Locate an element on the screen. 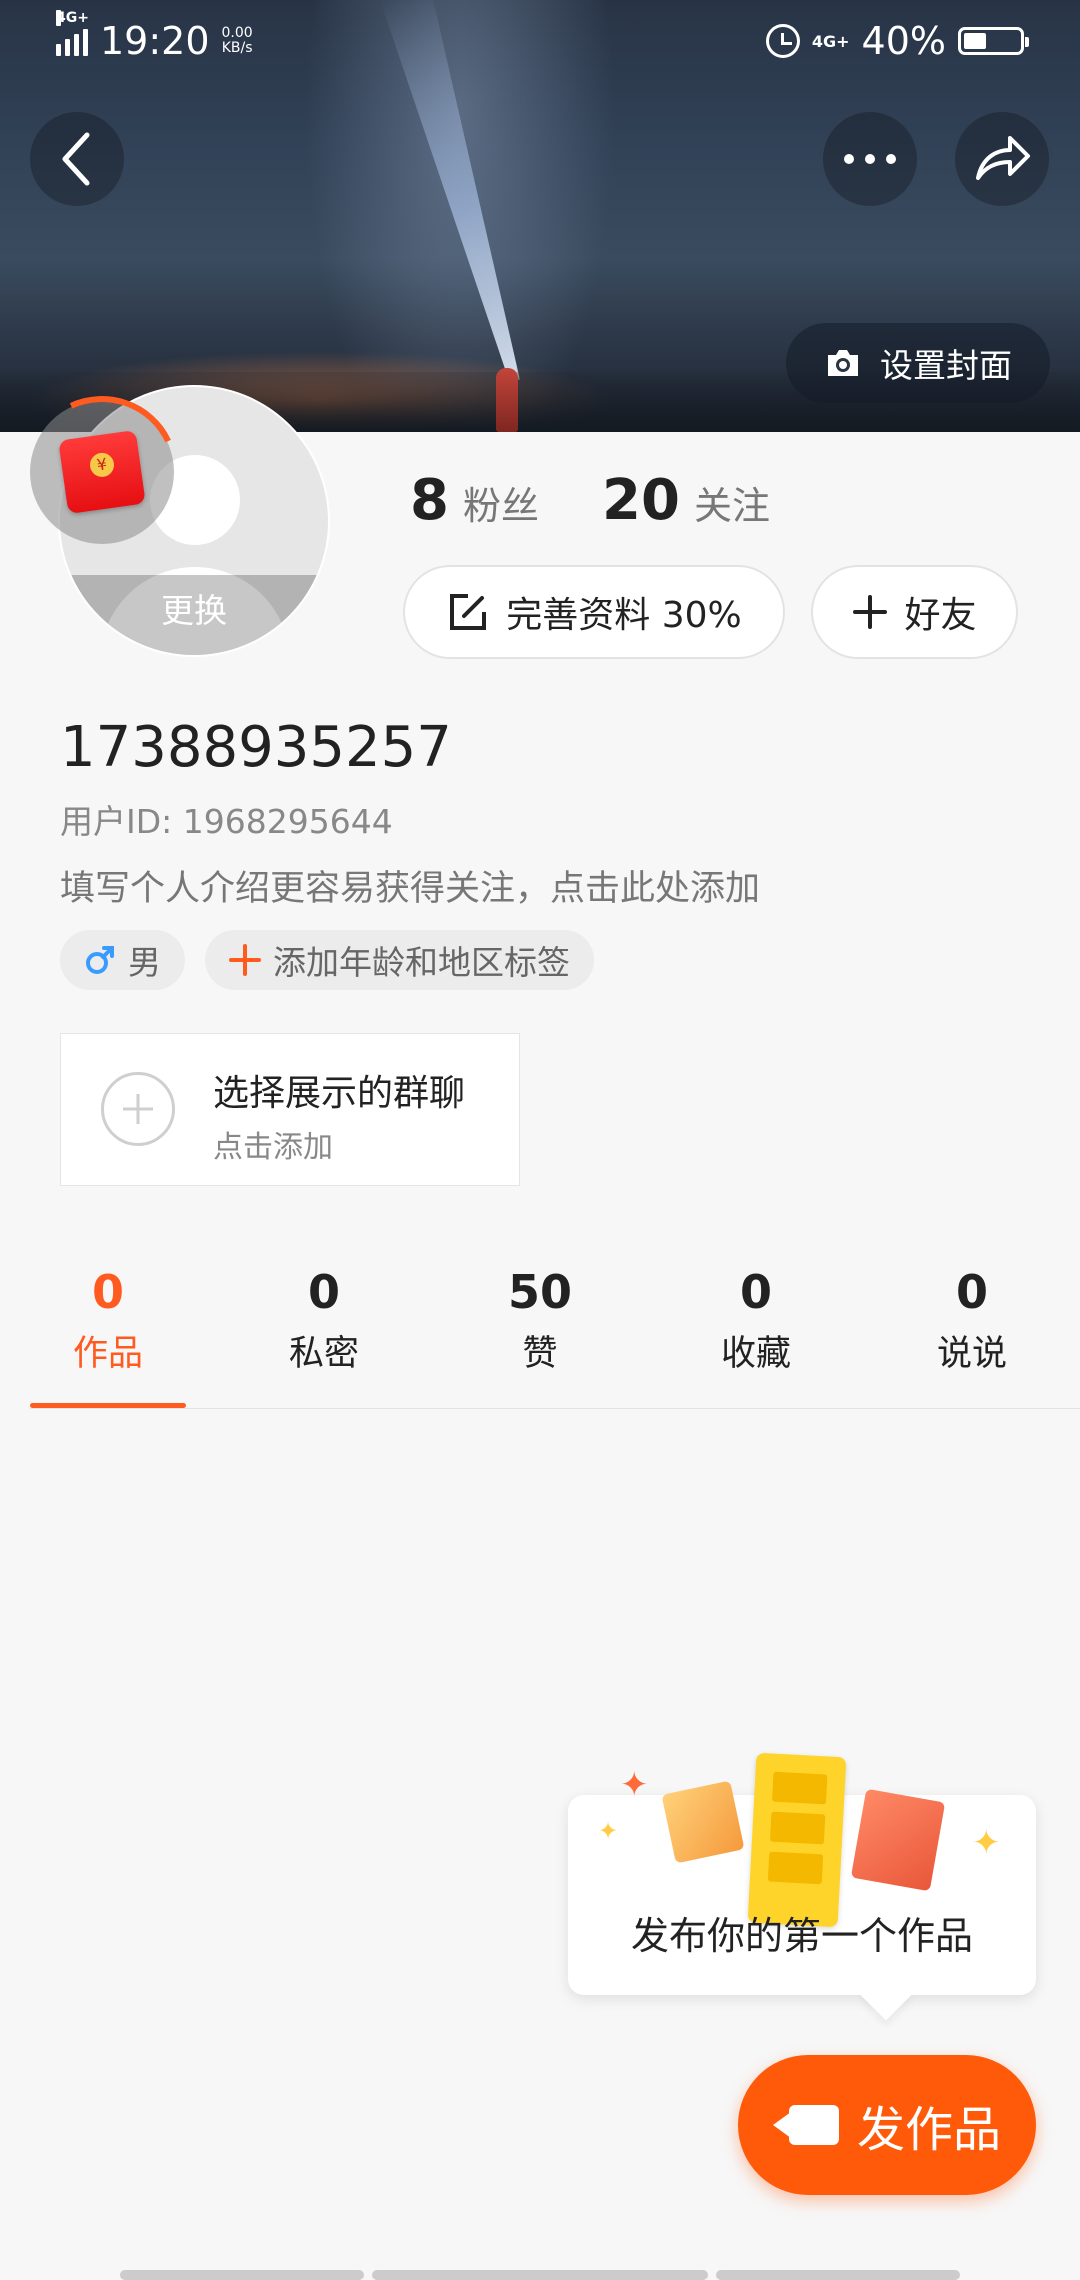  share-button is located at coordinates (1002, 159).